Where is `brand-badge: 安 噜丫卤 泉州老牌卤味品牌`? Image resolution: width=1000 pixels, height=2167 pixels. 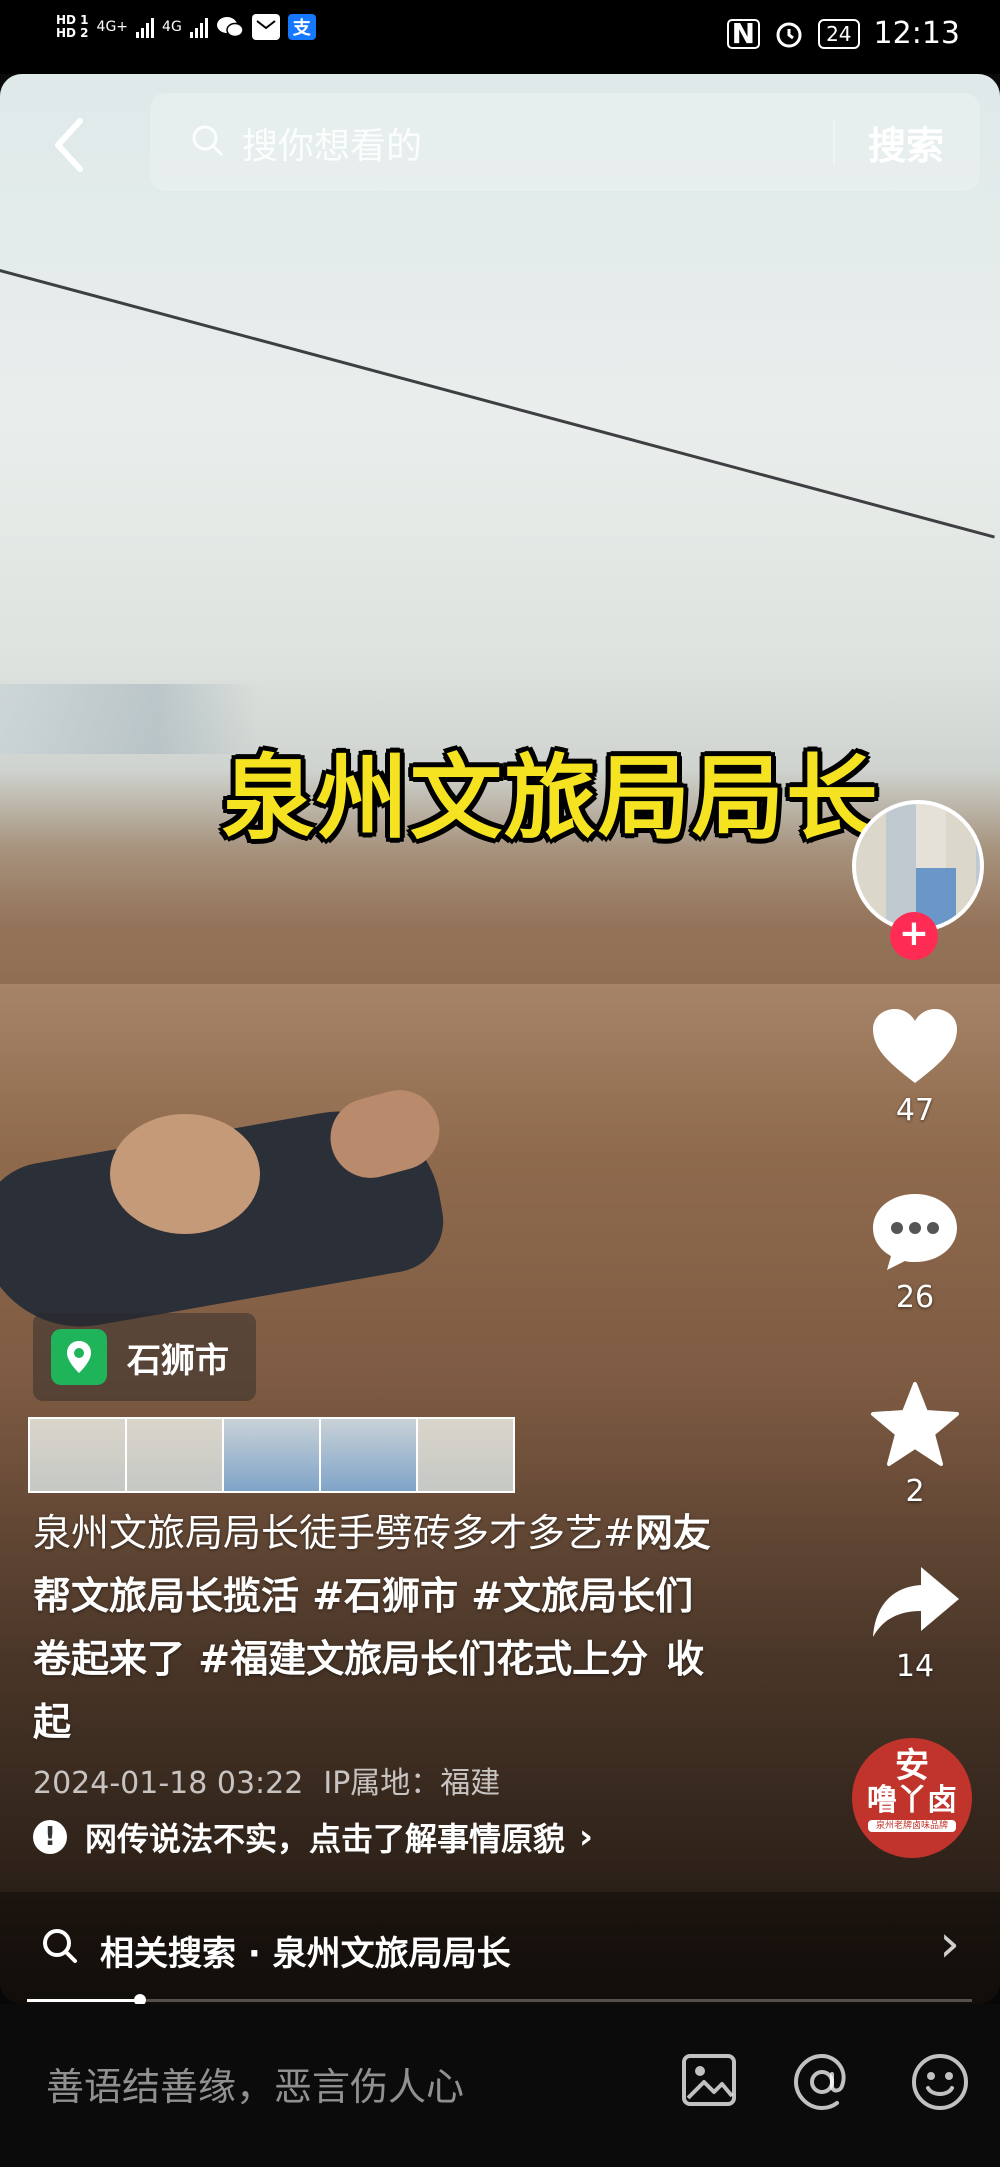
brand-badge: 安 噜丫卤 泉州老牌卤味品牌 is located at coordinates (912, 1798).